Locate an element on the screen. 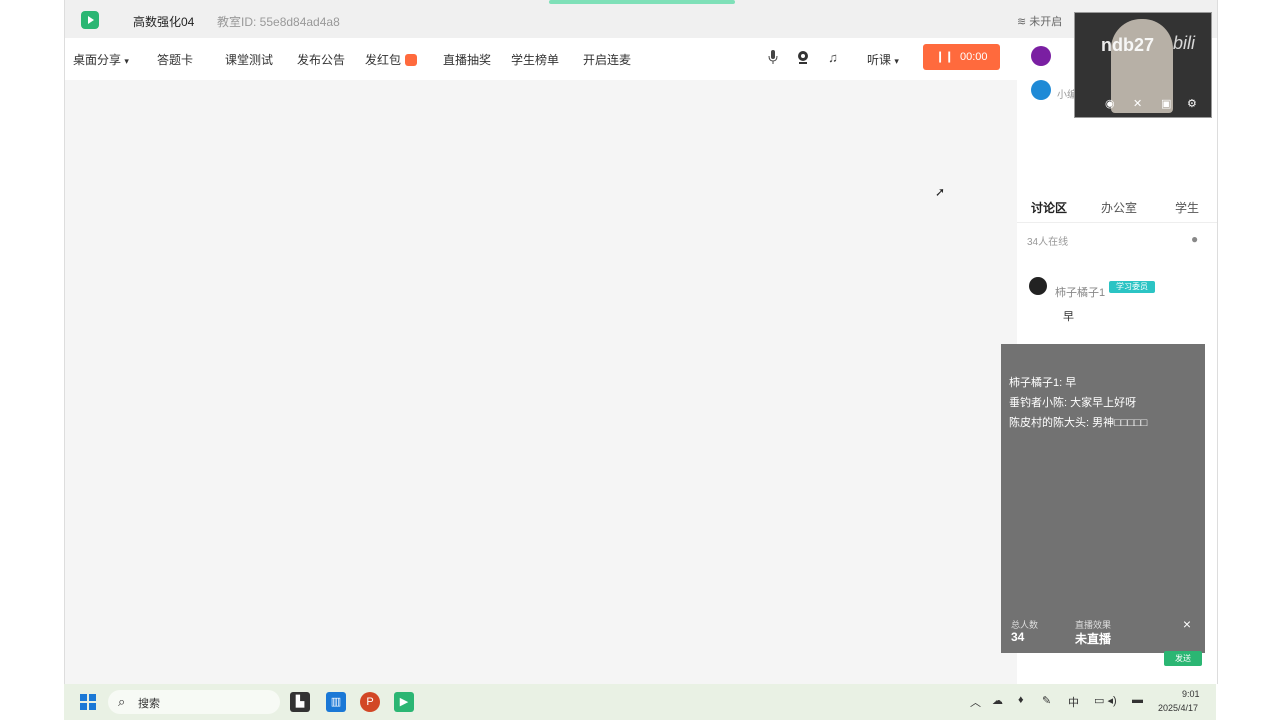  tab-office: 办公室 is located at coordinates (1119, 207).